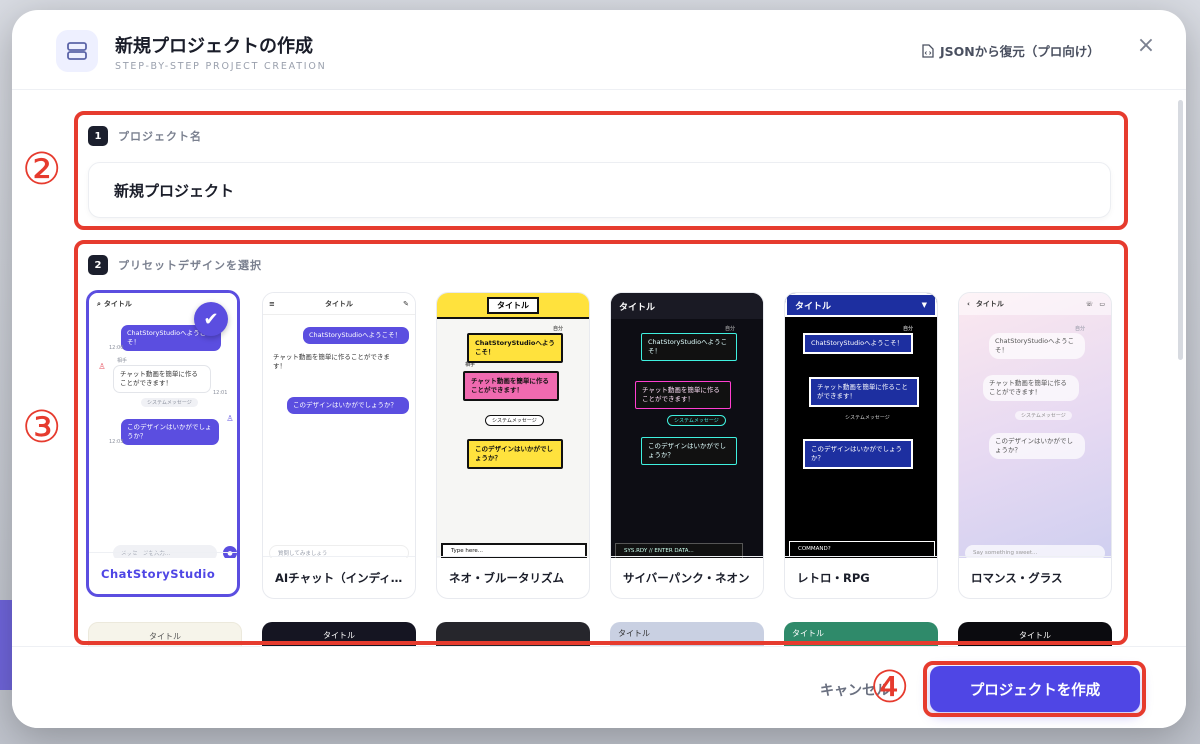 This screenshot has height=744, width=1200. What do you see at coordinates (211, 319) in the screenshot?
I see `check-icon: ✔` at bounding box center [211, 319].